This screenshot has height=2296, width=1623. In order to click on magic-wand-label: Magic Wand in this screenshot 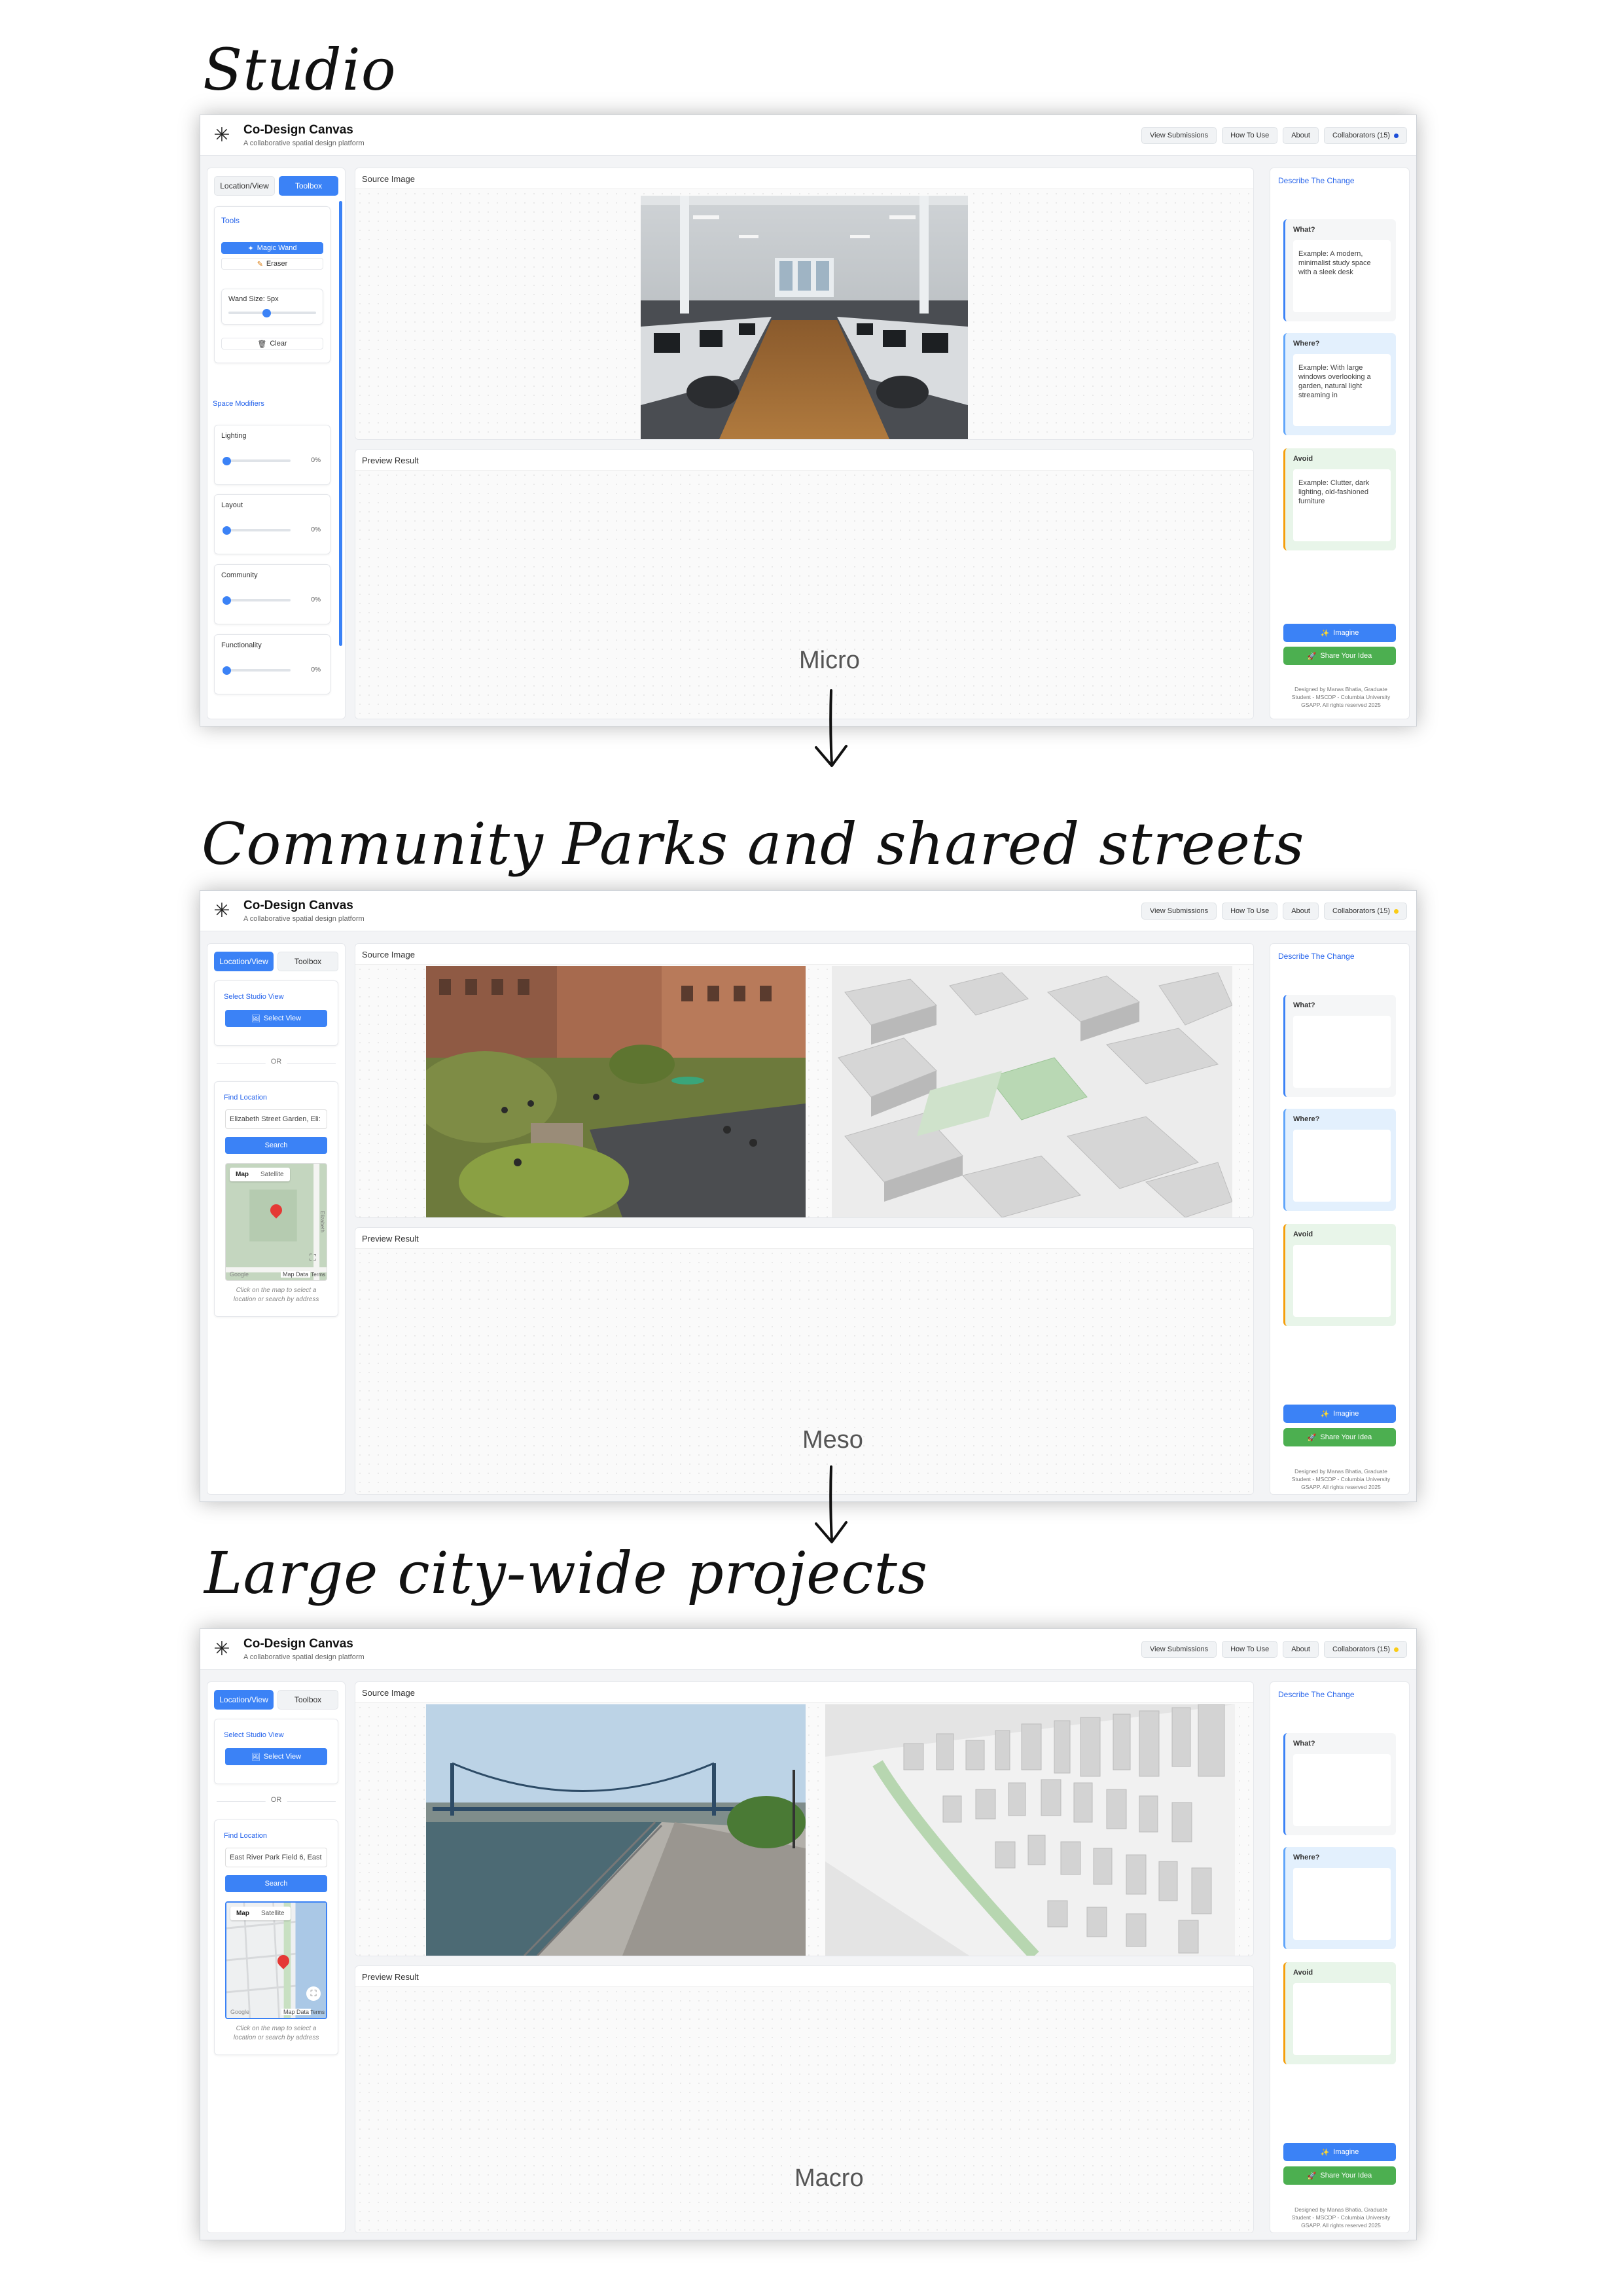, I will do `click(277, 248)`.